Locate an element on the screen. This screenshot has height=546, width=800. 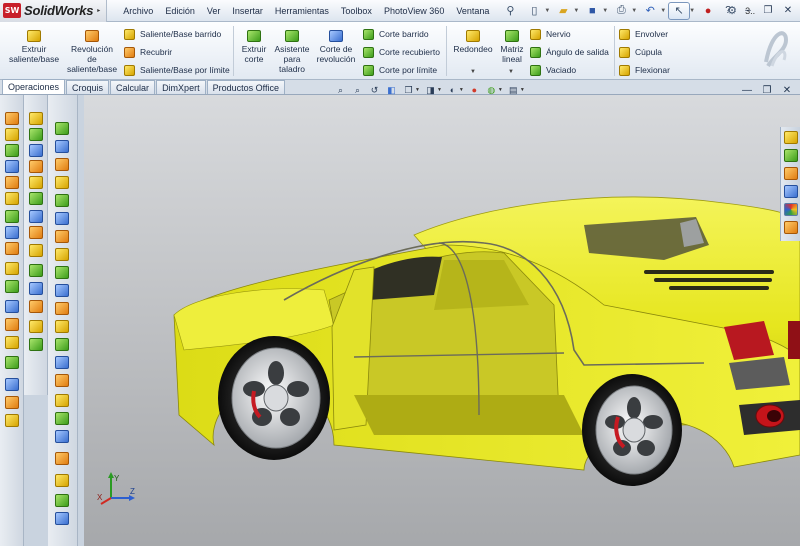
undo-dropdown-icon: ▼ is located at coordinates (663, 11).